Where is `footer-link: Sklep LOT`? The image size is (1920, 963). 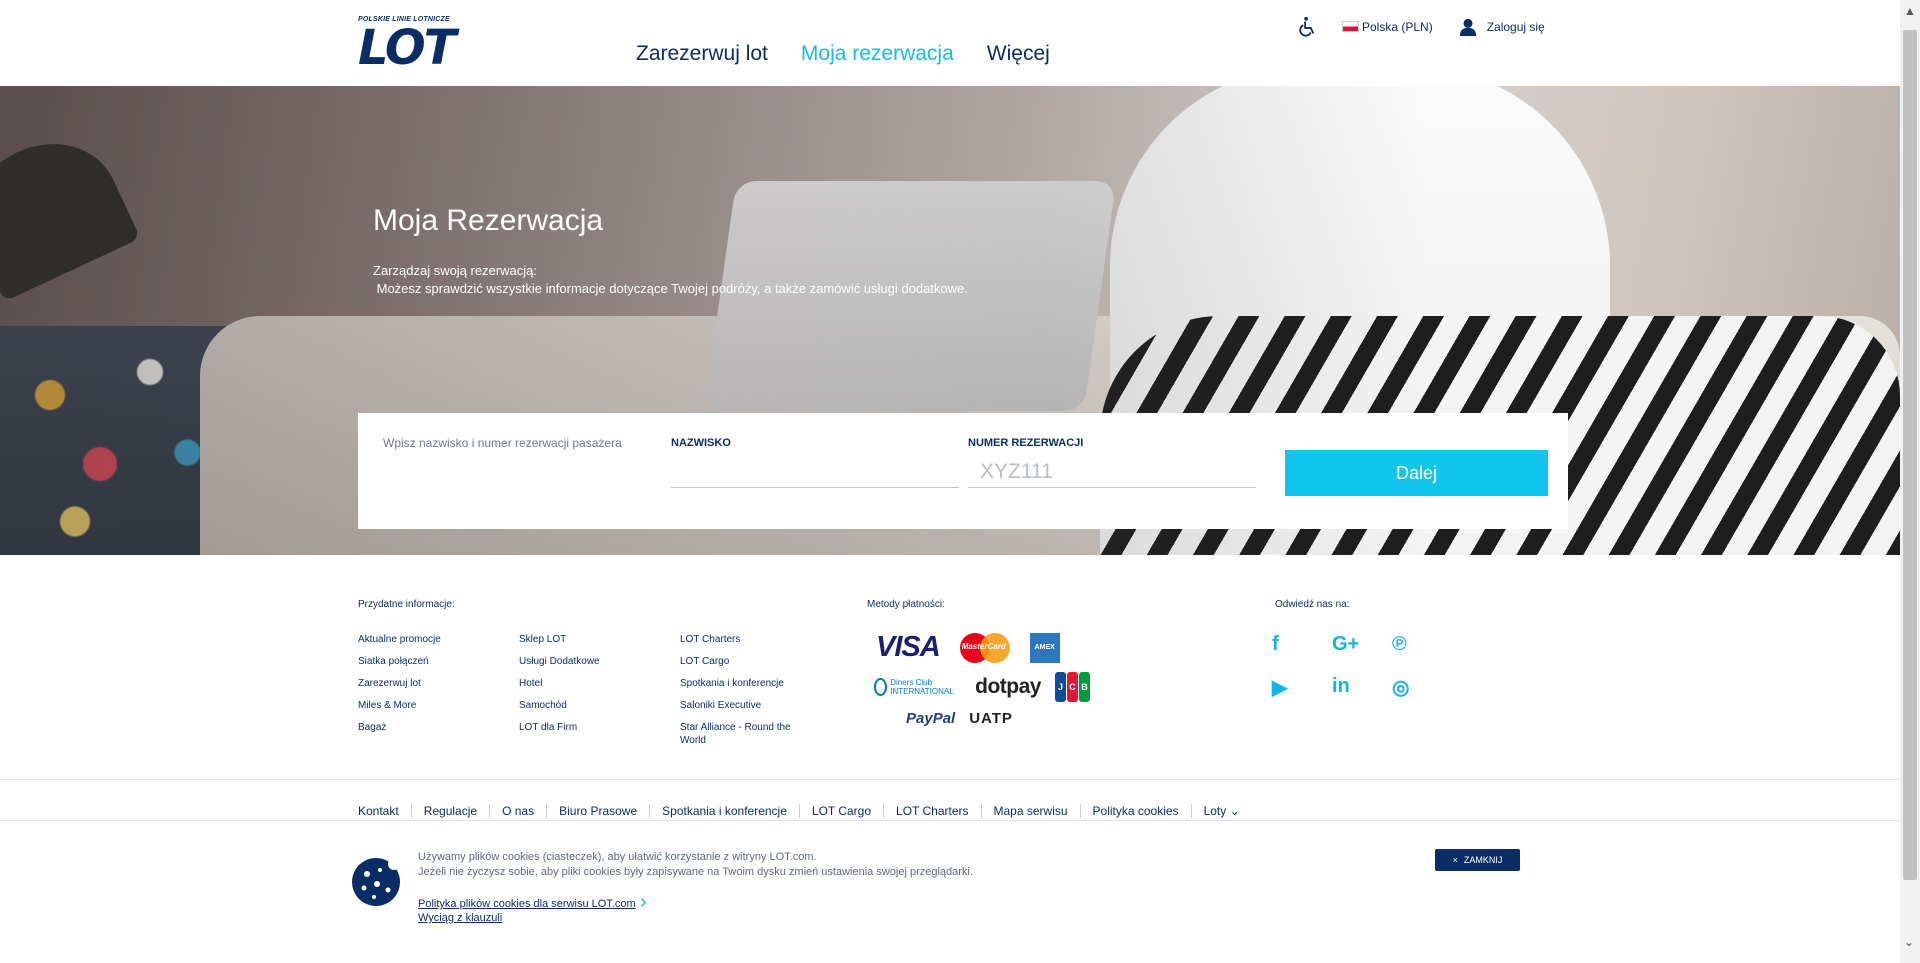
footer-link: Sklep LOT is located at coordinates (589, 639).